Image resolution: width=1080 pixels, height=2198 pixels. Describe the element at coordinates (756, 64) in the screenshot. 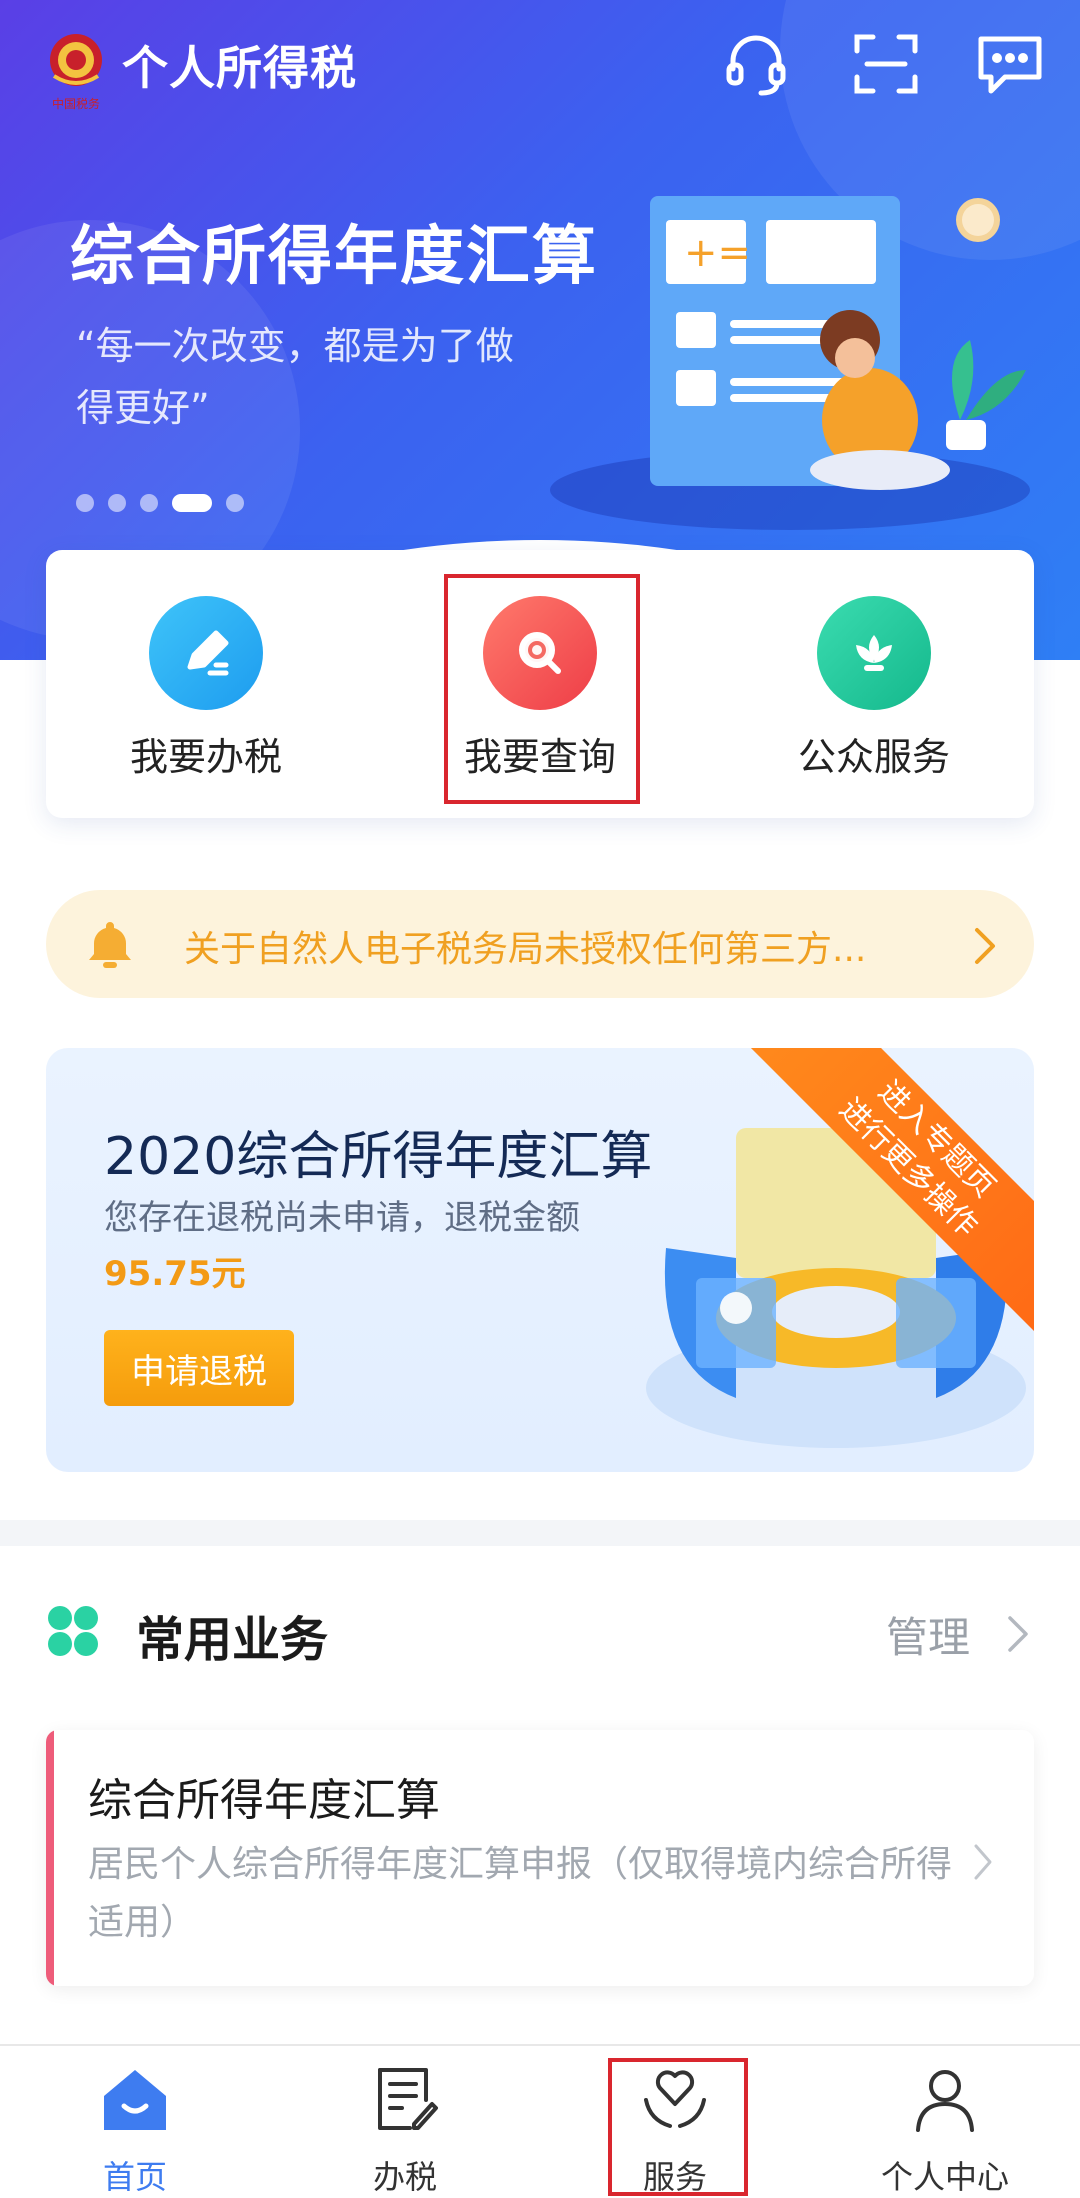

I see `headset-icon` at that location.